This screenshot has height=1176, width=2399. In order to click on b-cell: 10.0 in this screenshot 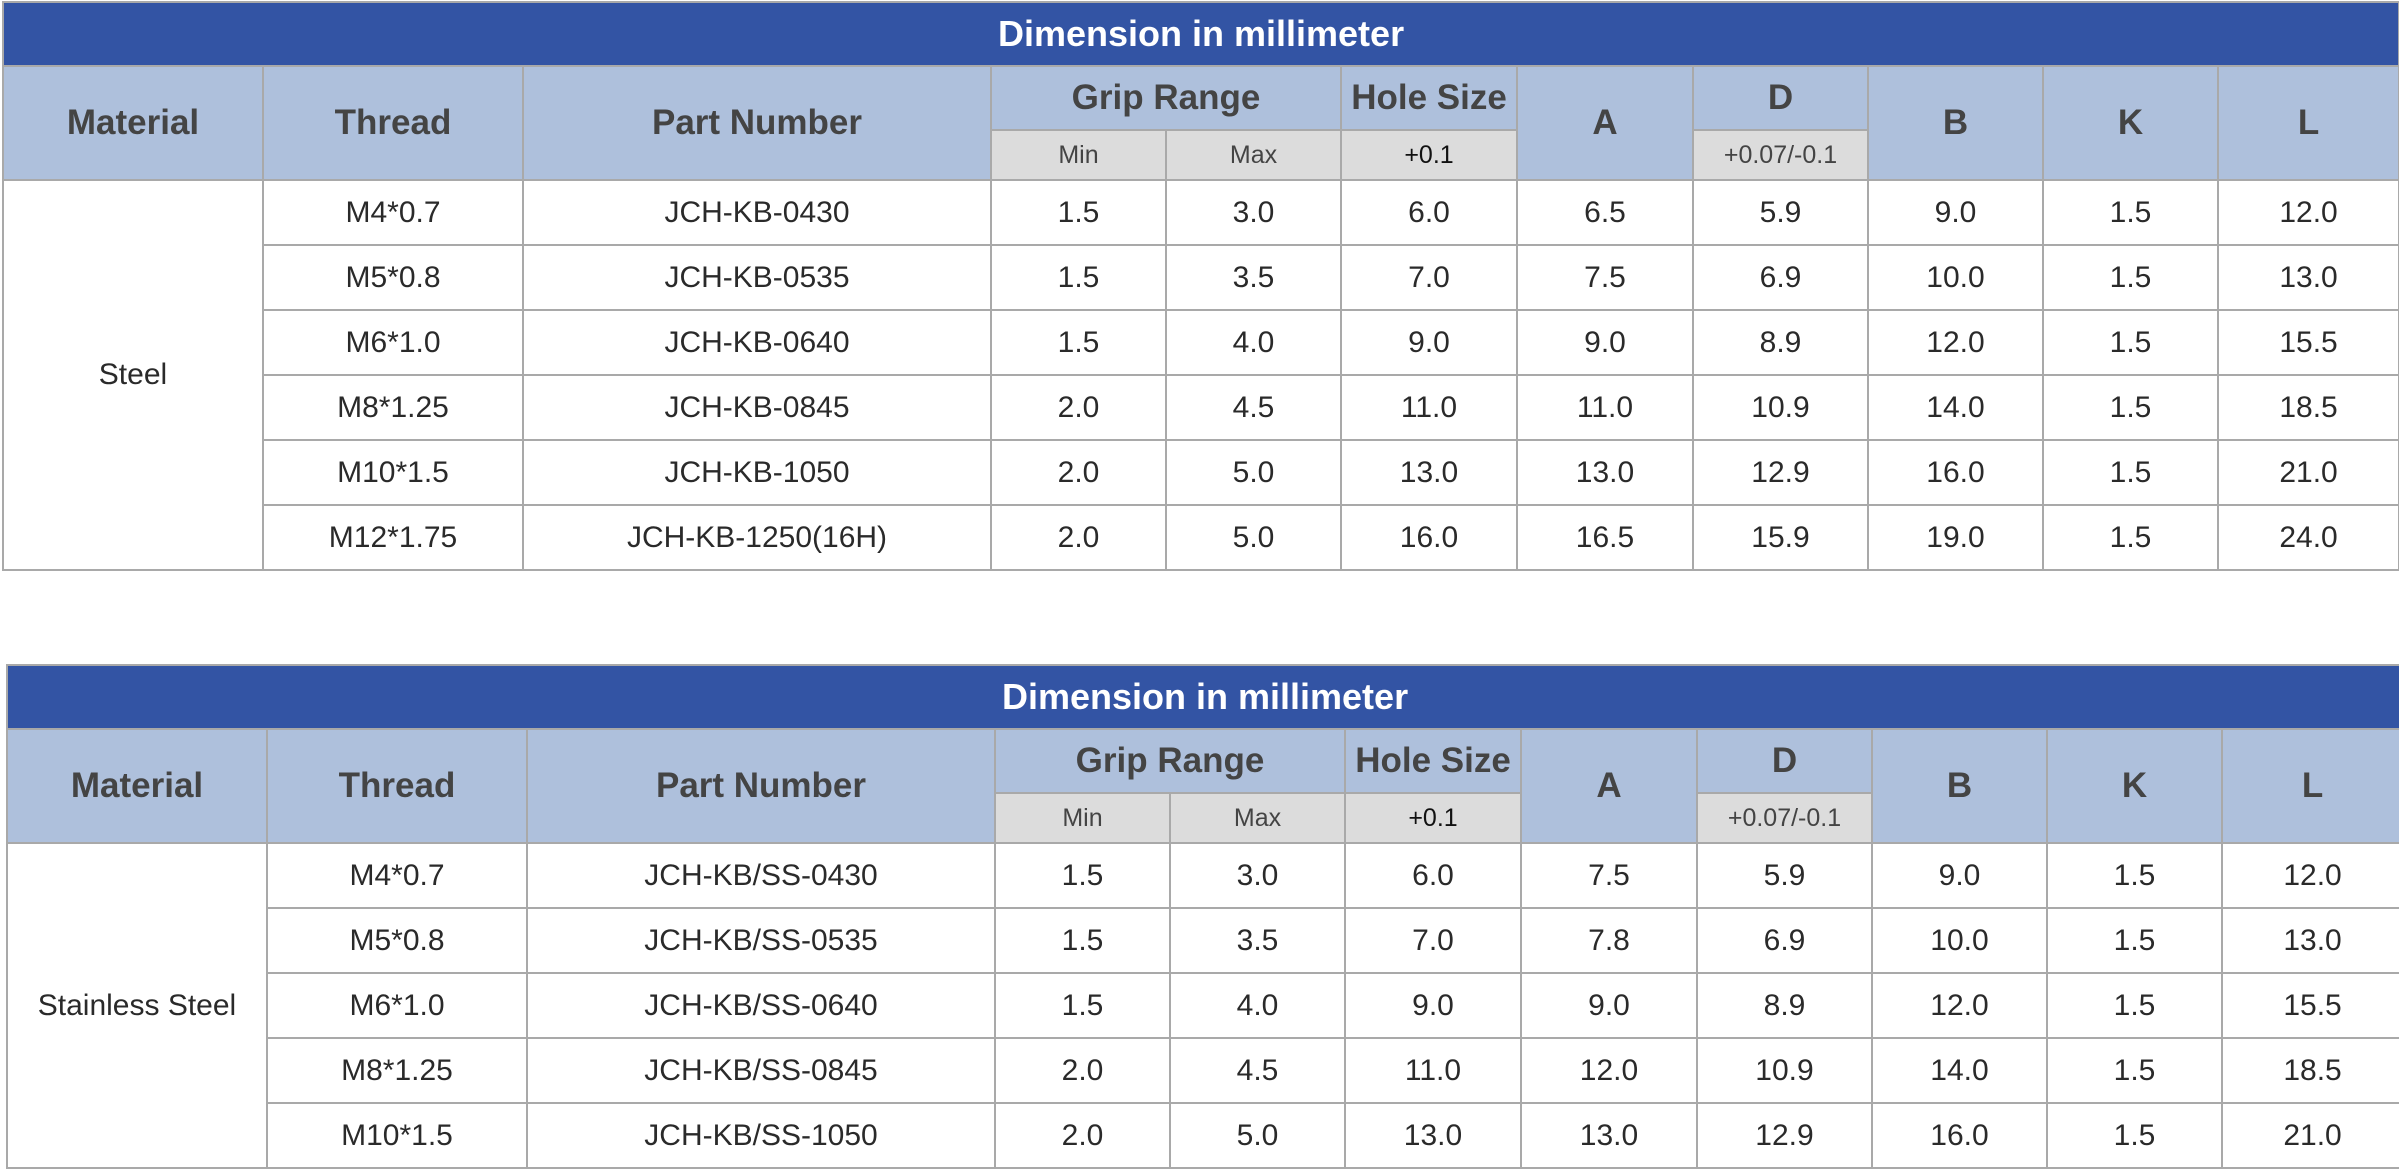, I will do `click(1959, 940)`.